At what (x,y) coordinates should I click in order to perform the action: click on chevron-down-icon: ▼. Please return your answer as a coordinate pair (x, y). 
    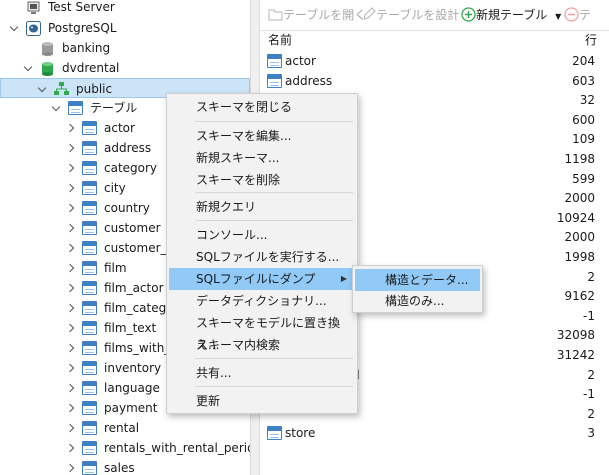
    Looking at the image, I should click on (558, 16).